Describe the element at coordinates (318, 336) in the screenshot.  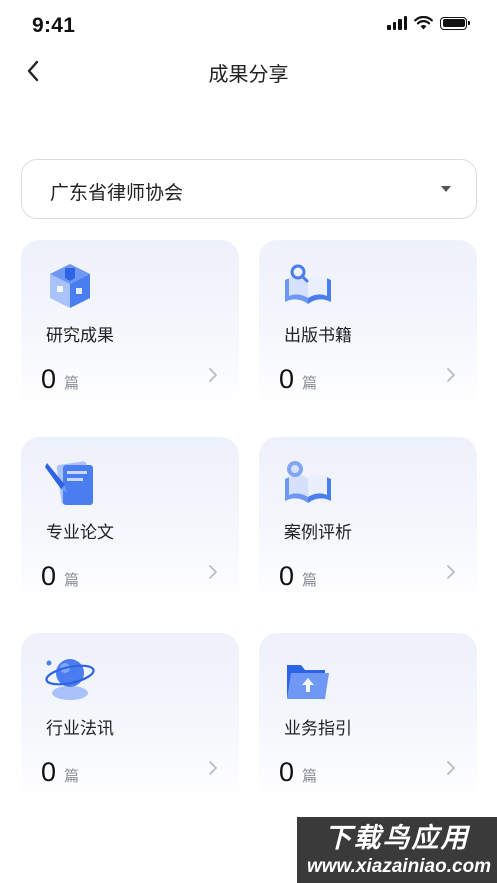
I see `card-title: 出版书籍` at that location.